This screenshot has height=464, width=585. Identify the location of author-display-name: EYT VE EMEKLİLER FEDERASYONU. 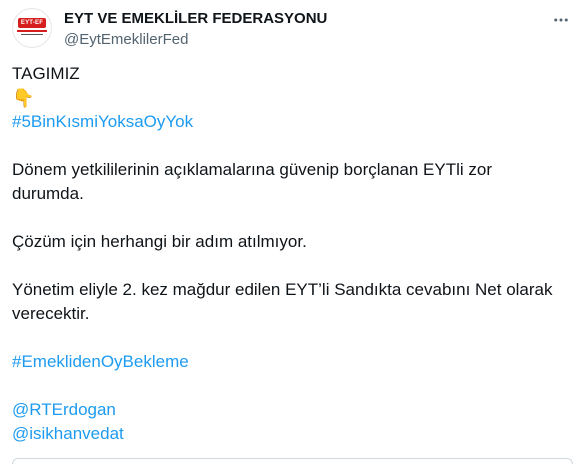
(195, 18).